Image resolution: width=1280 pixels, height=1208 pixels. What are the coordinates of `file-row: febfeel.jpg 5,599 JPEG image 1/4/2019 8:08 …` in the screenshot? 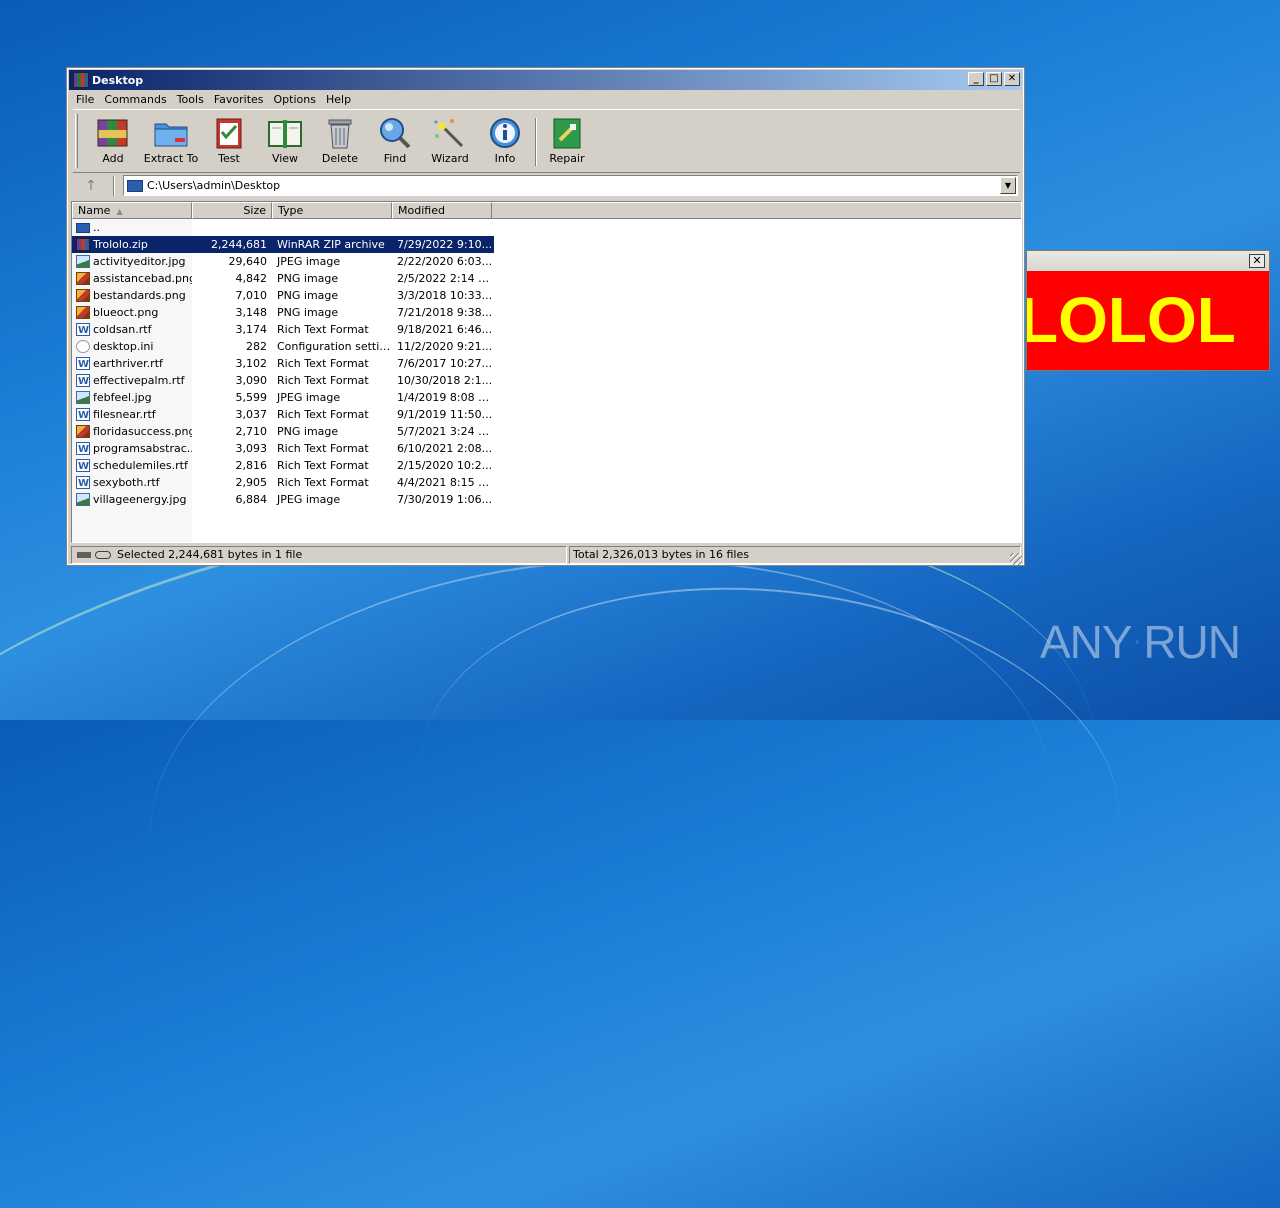 It's located at (283, 397).